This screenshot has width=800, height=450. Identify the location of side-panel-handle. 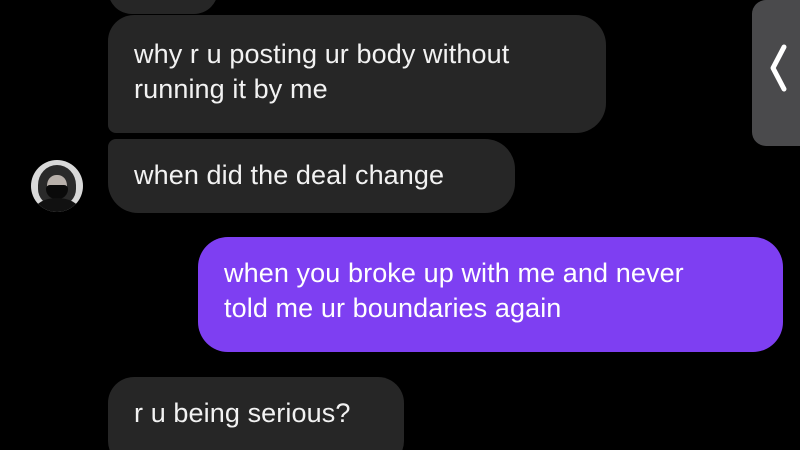
(776, 73).